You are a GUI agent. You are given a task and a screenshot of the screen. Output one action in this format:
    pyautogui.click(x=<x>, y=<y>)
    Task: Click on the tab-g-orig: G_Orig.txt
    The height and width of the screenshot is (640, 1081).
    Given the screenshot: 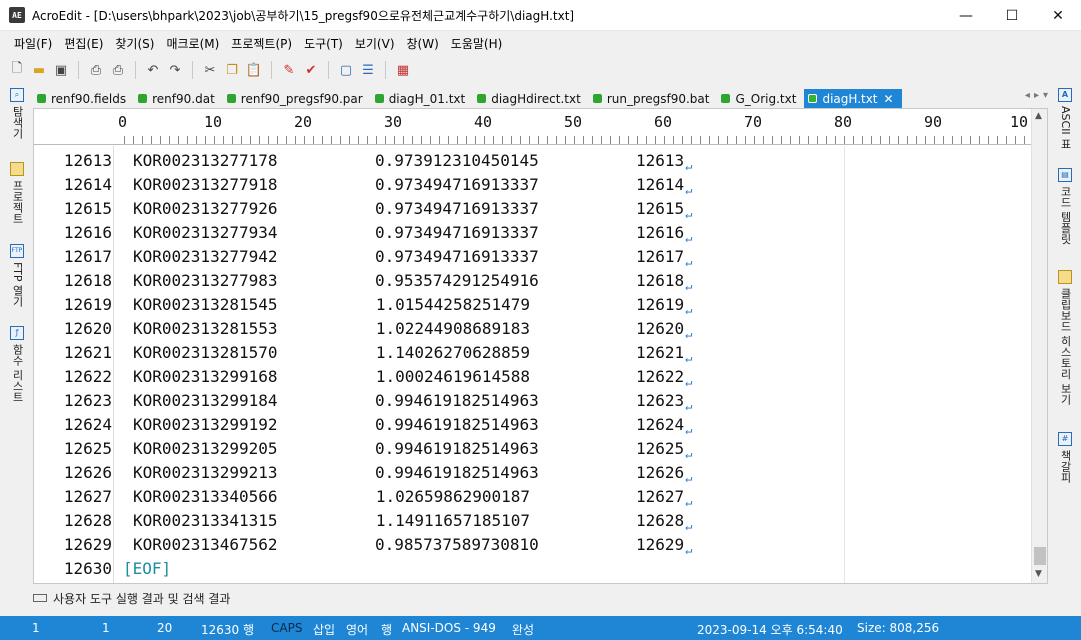 What is the action you would take?
    pyautogui.click(x=760, y=98)
    